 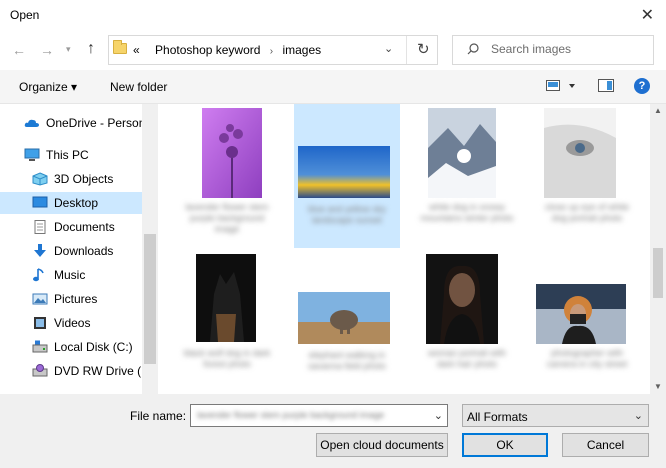 What do you see at coordinates (587, 358) in the screenshot?
I see `file-name-label: photographer with camera in city street` at bounding box center [587, 358].